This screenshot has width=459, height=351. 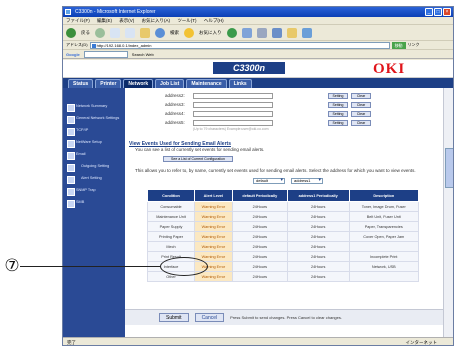 I want to click on see-list-button: See a List of Current Configuration, so click(x=198, y=159).